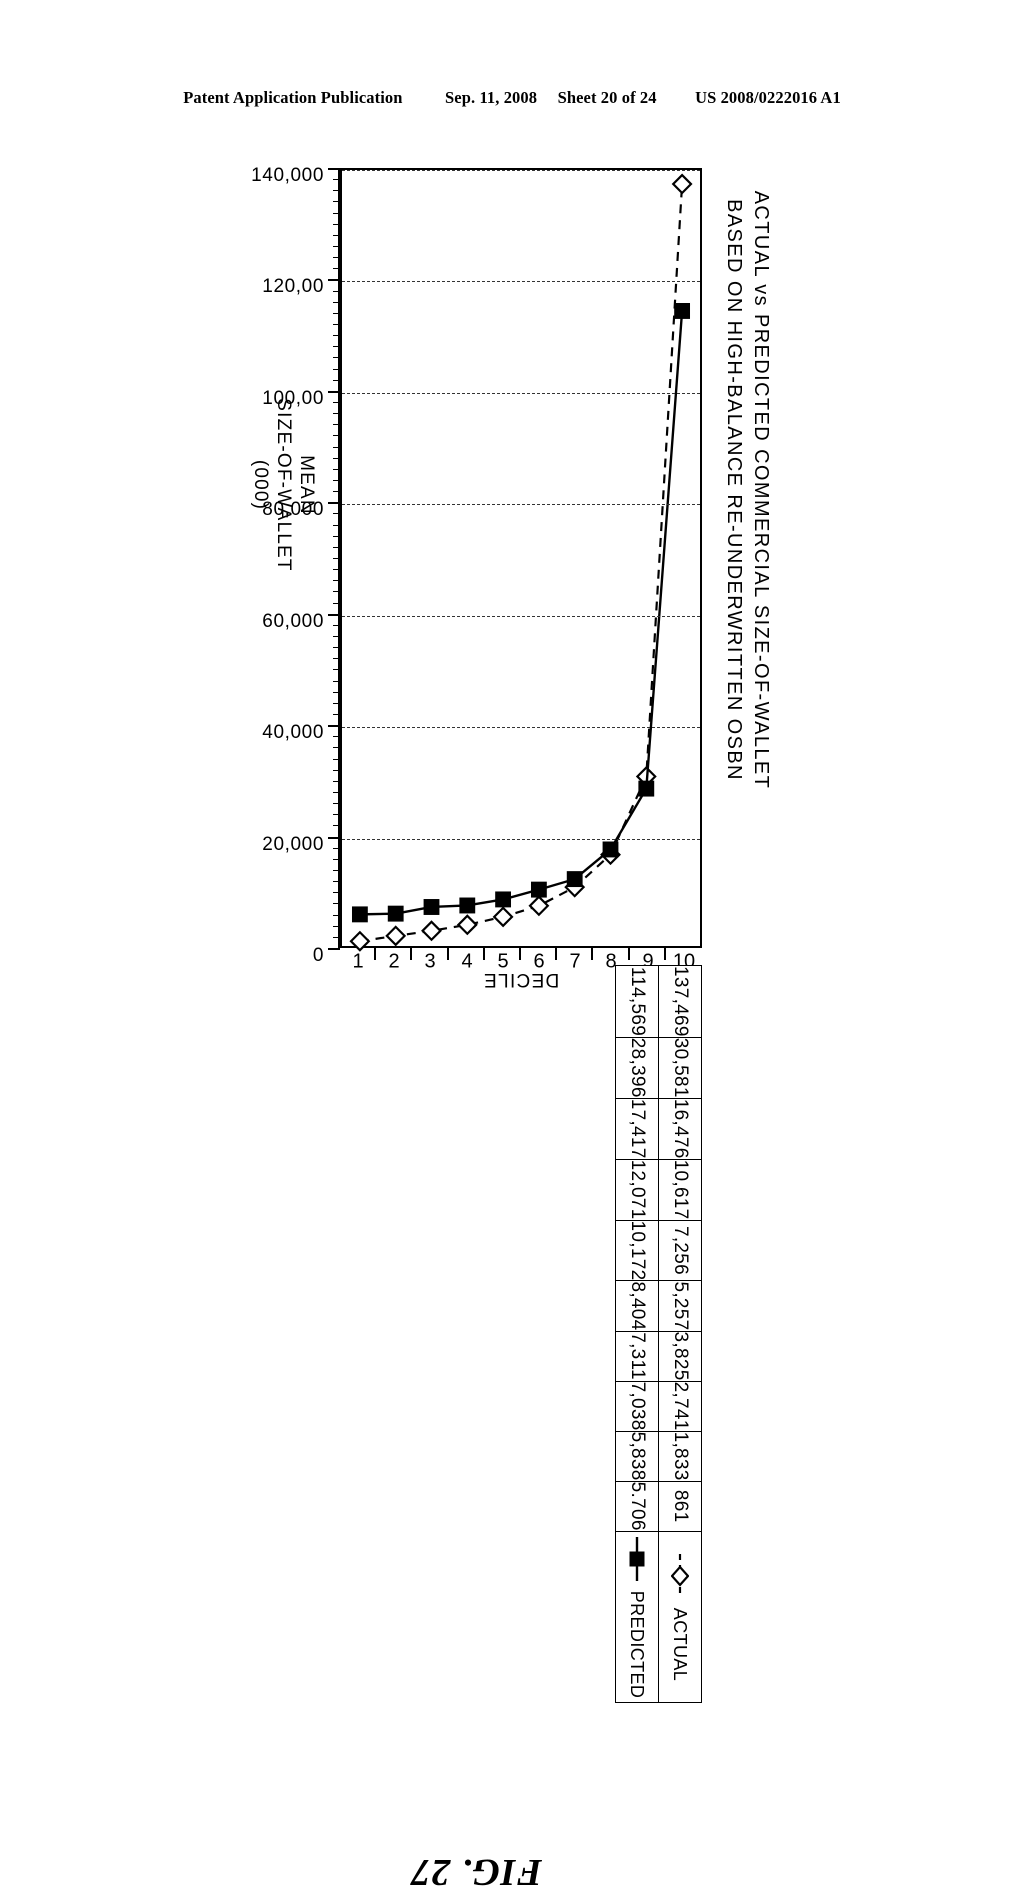 This screenshot has width=1024, height=1894. I want to click on table-cell-predicted-10: 114,569, so click(637, 1001).